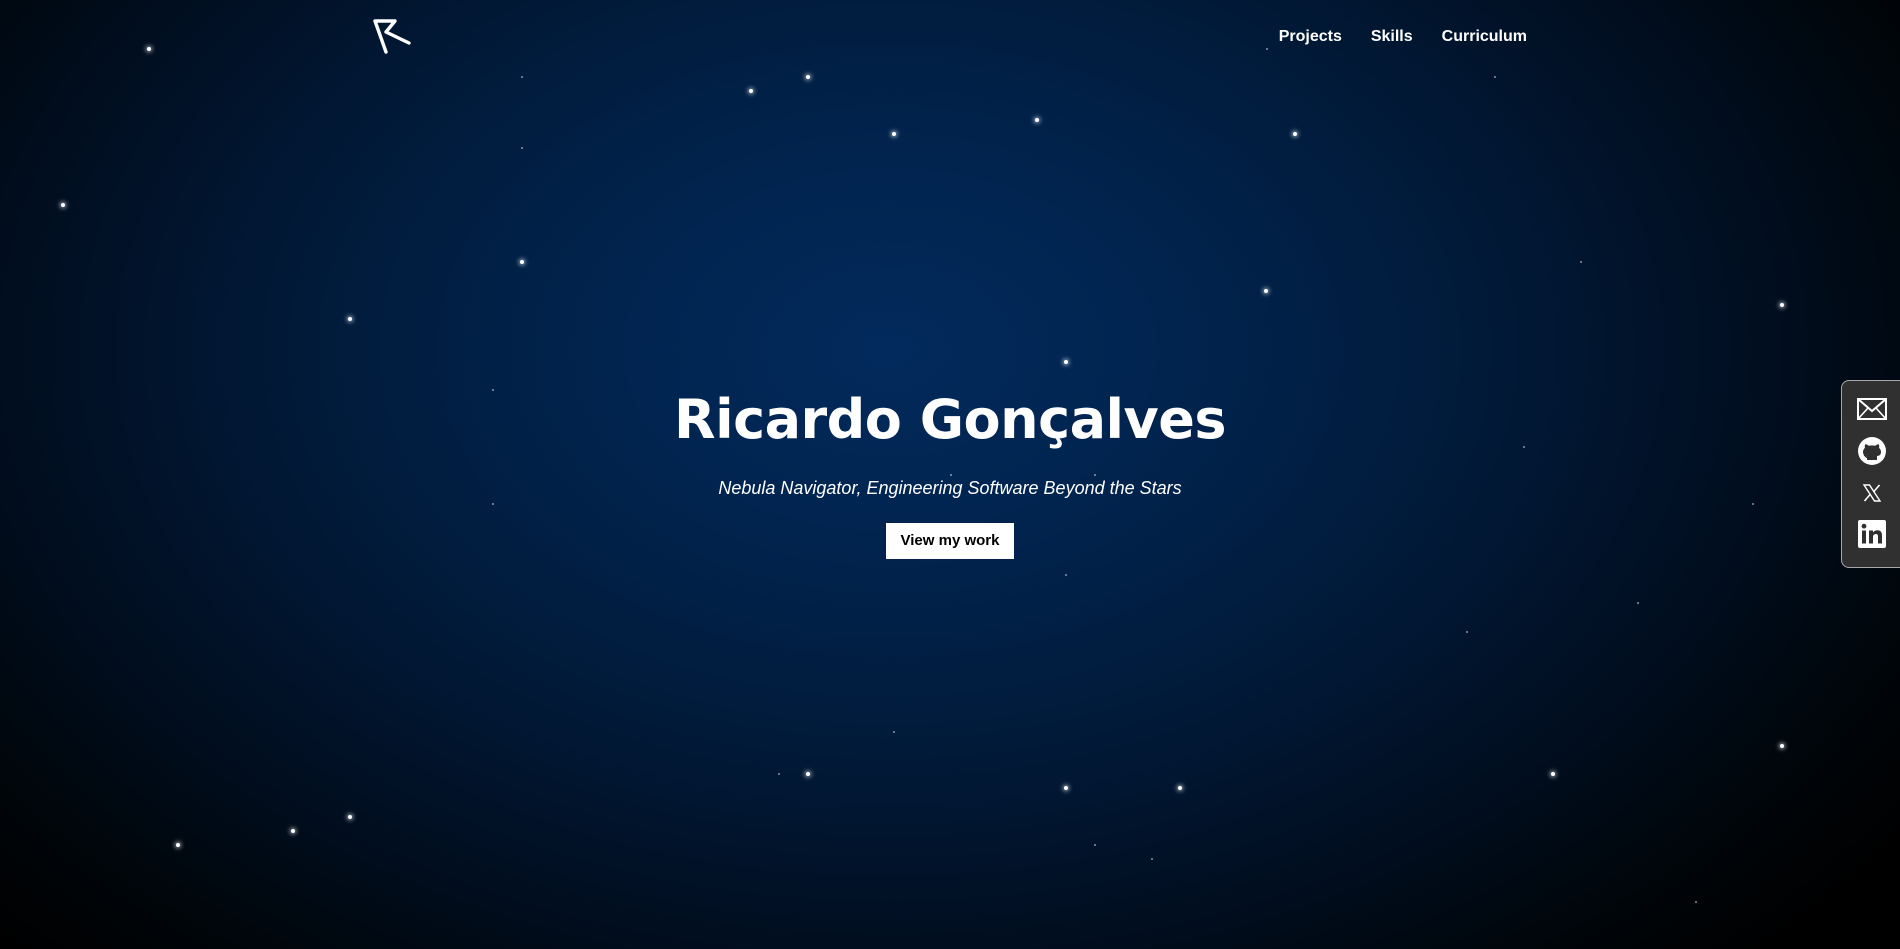 This screenshot has width=1900, height=949. What do you see at coordinates (1484, 37) in the screenshot?
I see `nav-link-curriculum: Curriculum` at bounding box center [1484, 37].